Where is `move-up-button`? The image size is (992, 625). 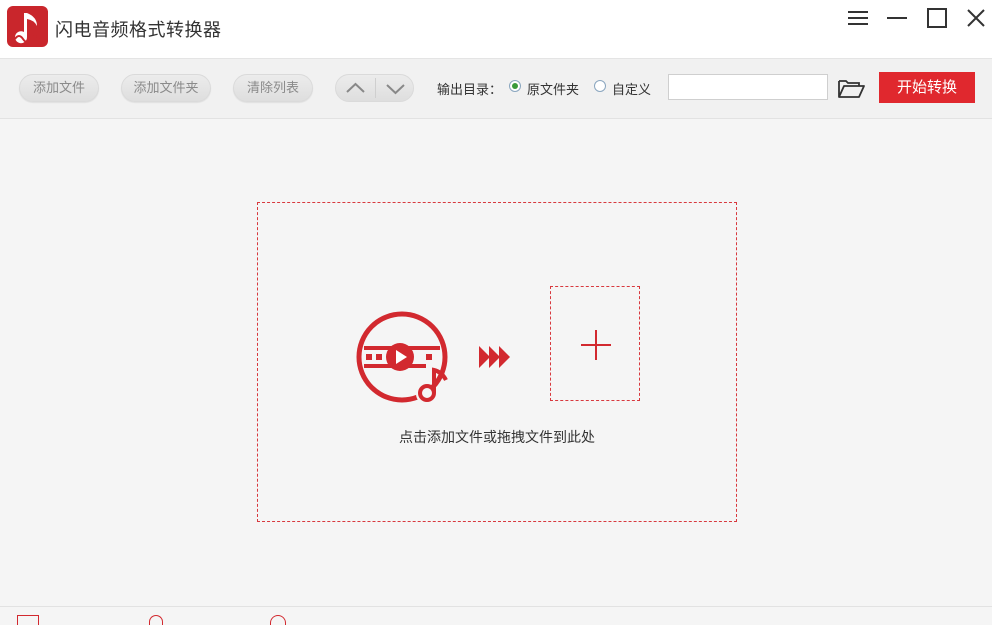 move-up-button is located at coordinates (355, 88).